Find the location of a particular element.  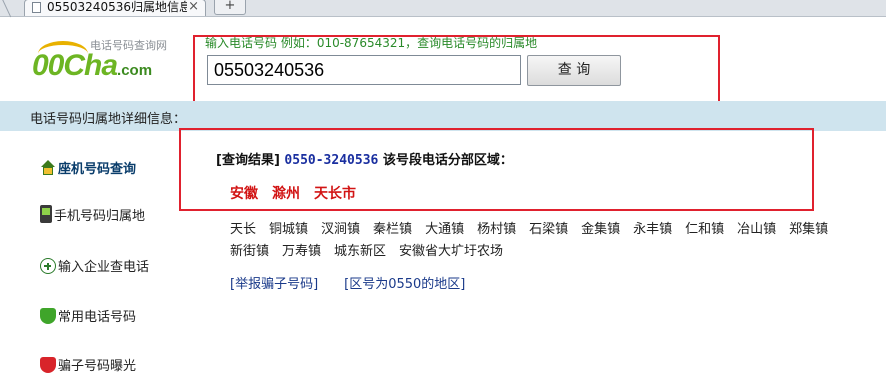

sidebar-item-company-lookup: 输入企业查电话 is located at coordinates (94, 265).